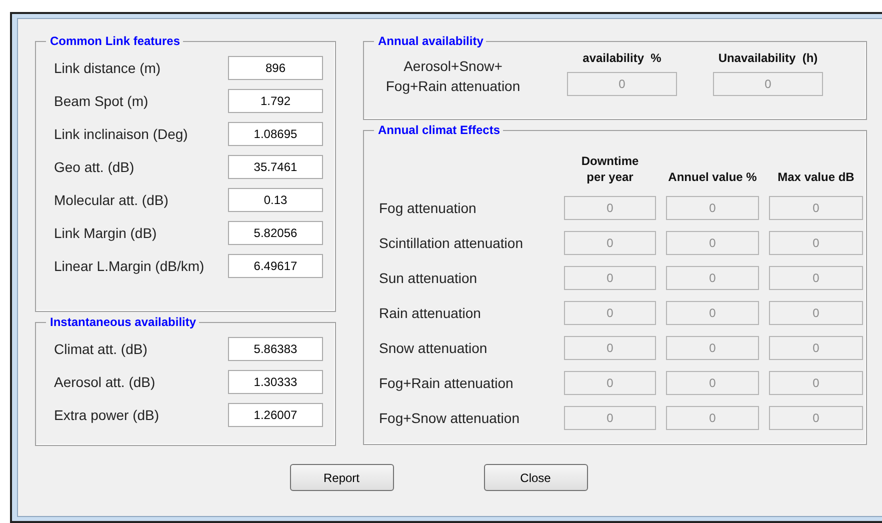 The image size is (882, 523). I want to click on dialog-button: Report, so click(342, 477).